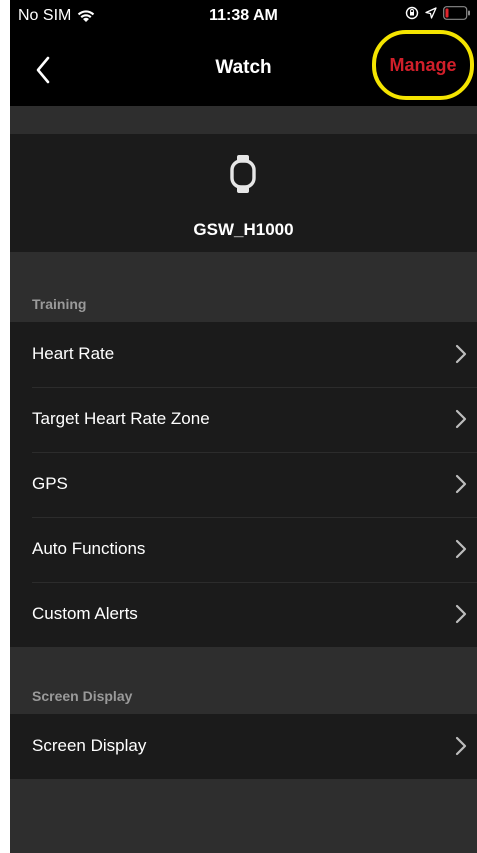 The height and width of the screenshot is (853, 477). I want to click on bottom-spacer, so click(243, 816).